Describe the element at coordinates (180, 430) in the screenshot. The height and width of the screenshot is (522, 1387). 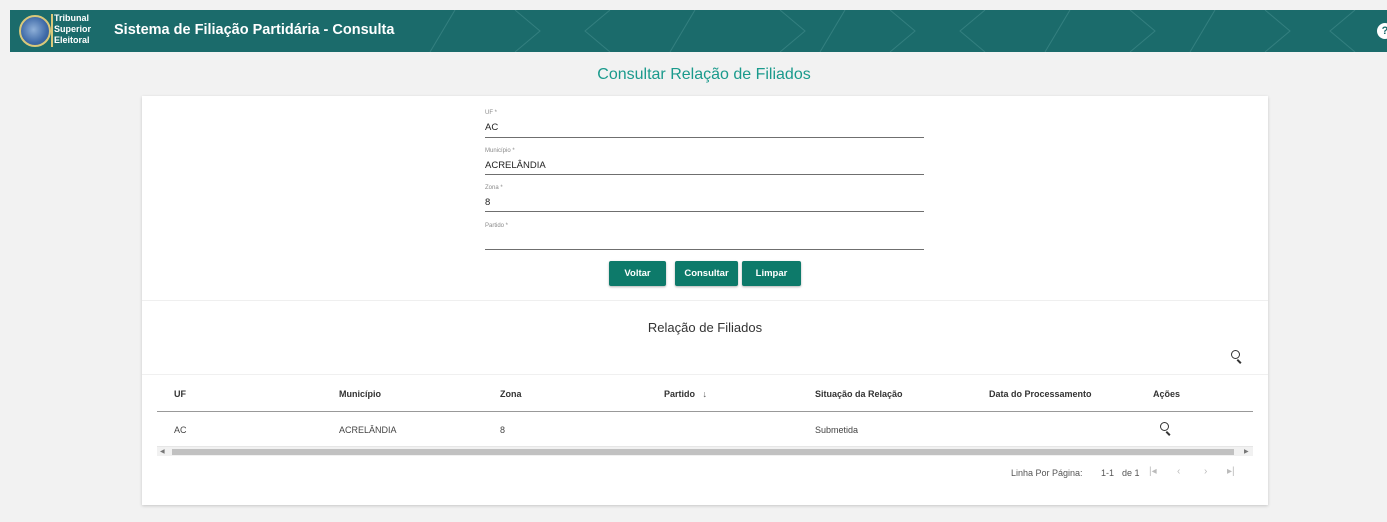
I see `cell-uf: AC` at that location.